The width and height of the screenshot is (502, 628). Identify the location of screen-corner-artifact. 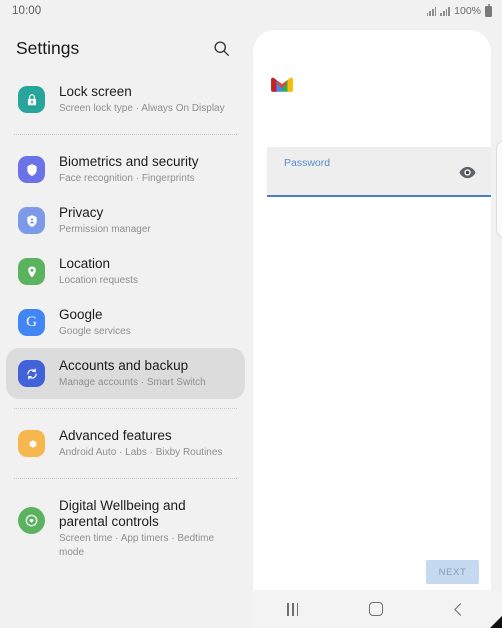
(496, 622).